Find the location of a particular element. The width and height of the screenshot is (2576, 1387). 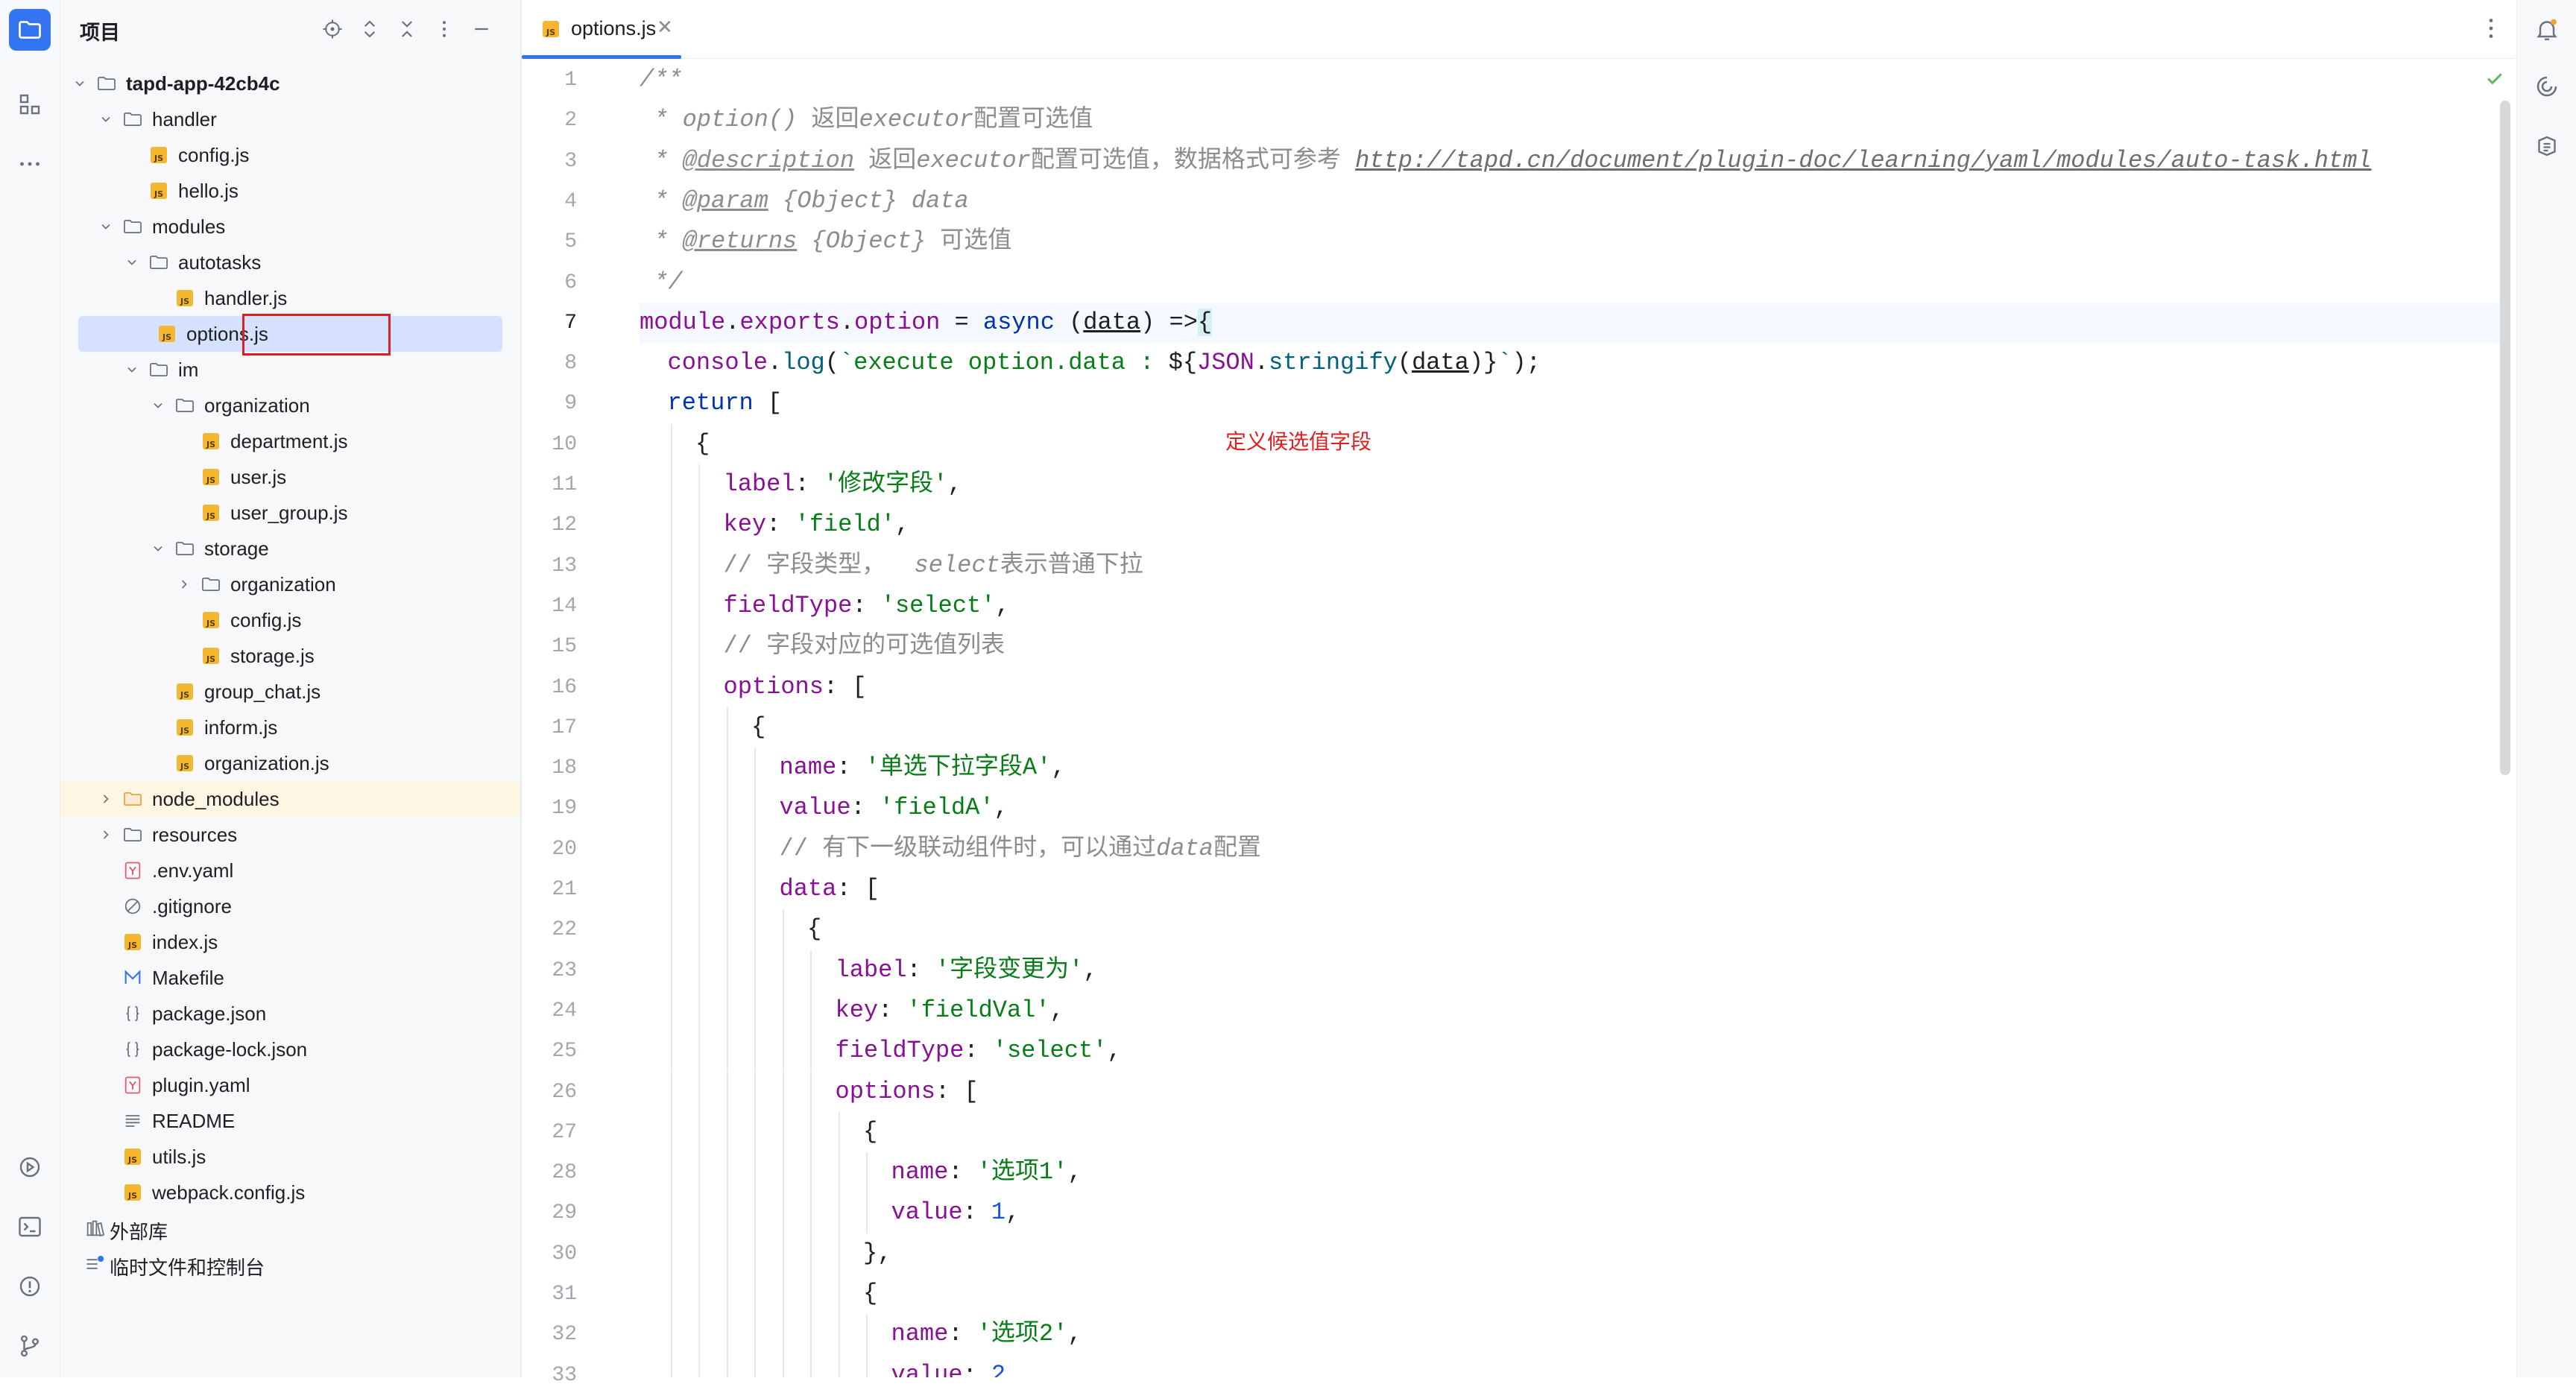

code-line: * @param {Object} data is located at coordinates (804, 201).